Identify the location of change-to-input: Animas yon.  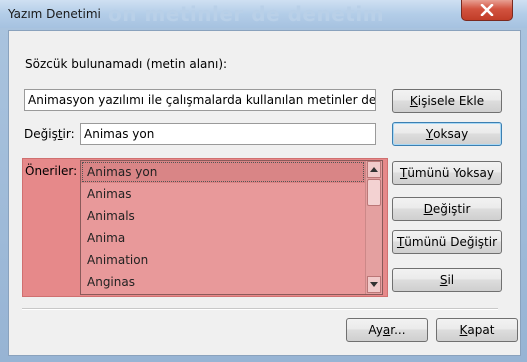
(228, 134).